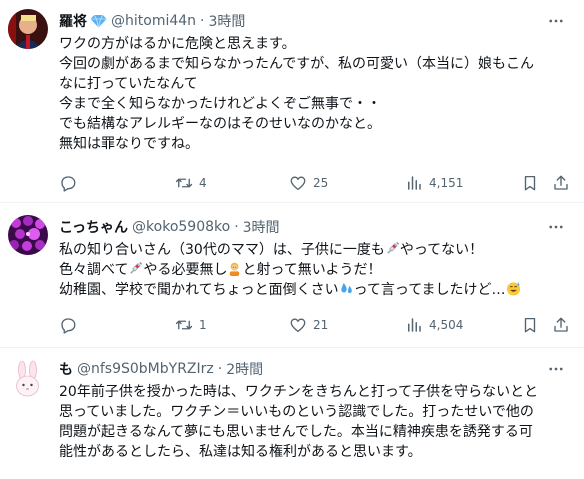 This screenshot has height=479, width=584. Describe the element at coordinates (299, 392) in the screenshot. I see `text-line: 20年前子供を授かった時は、ワクチンをきちんと打って子供を守らないとと` at that location.